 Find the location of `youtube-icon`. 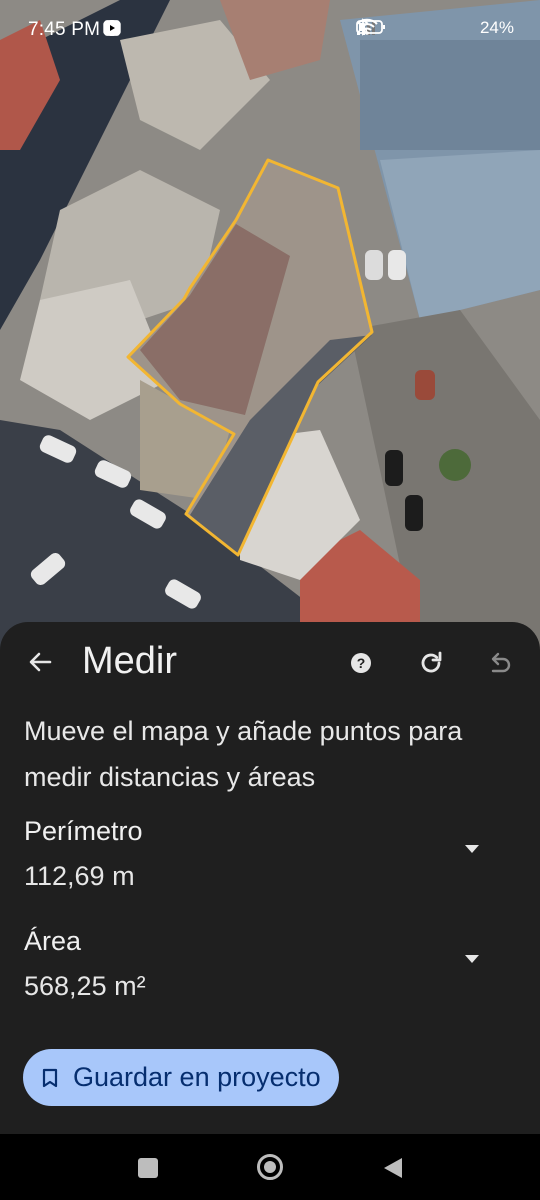

youtube-icon is located at coordinates (164, 28).